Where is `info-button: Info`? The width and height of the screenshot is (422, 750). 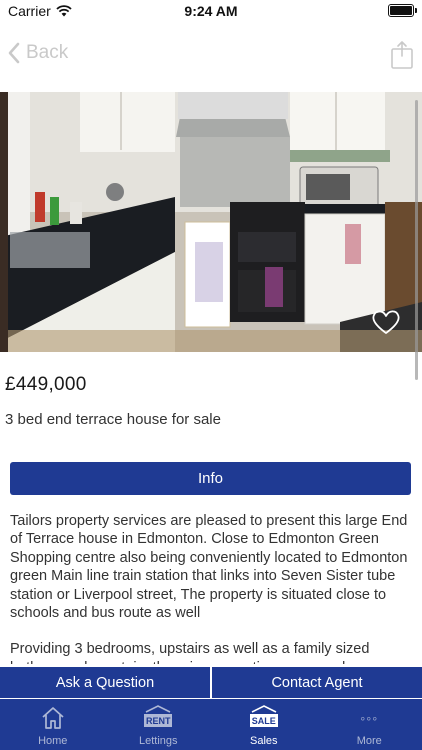
info-button: Info is located at coordinates (210, 478).